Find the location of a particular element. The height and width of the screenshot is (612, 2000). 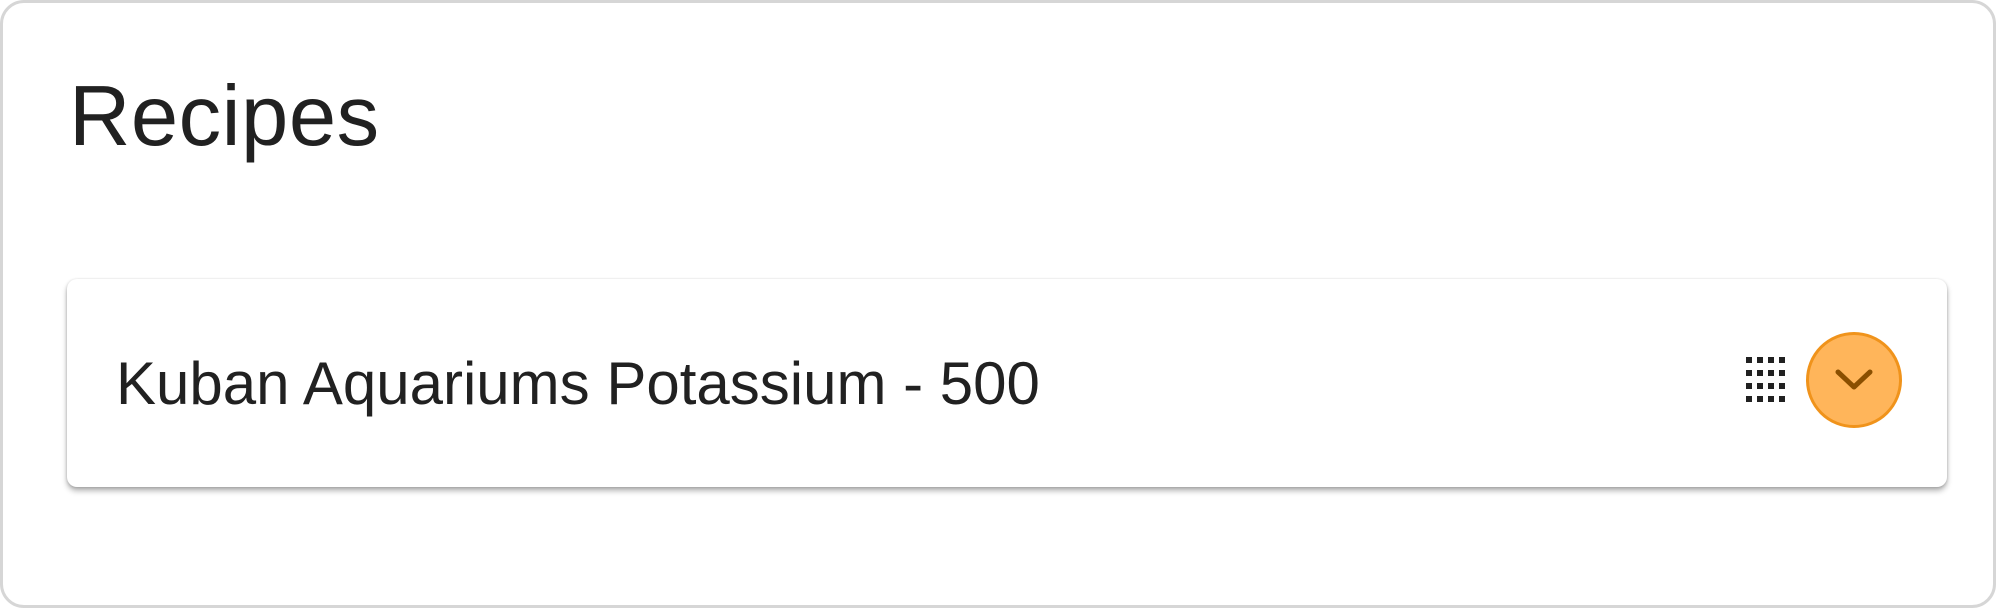

recipe-name: Kuban Aquariums Potassium - 500 is located at coordinates (578, 383).